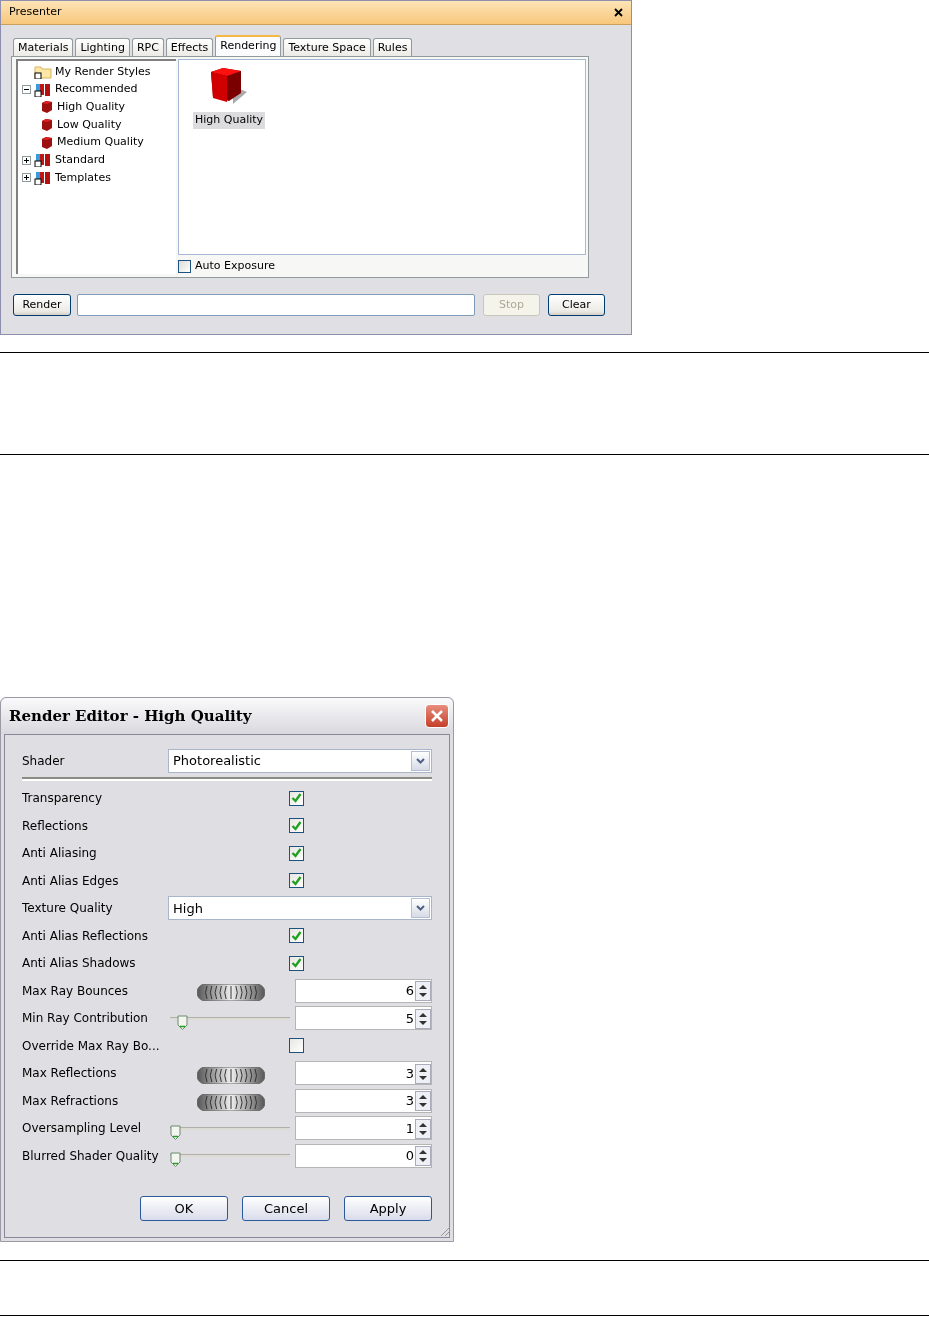 The width and height of the screenshot is (929, 1318). I want to click on tab: Lighting, so click(102, 47).